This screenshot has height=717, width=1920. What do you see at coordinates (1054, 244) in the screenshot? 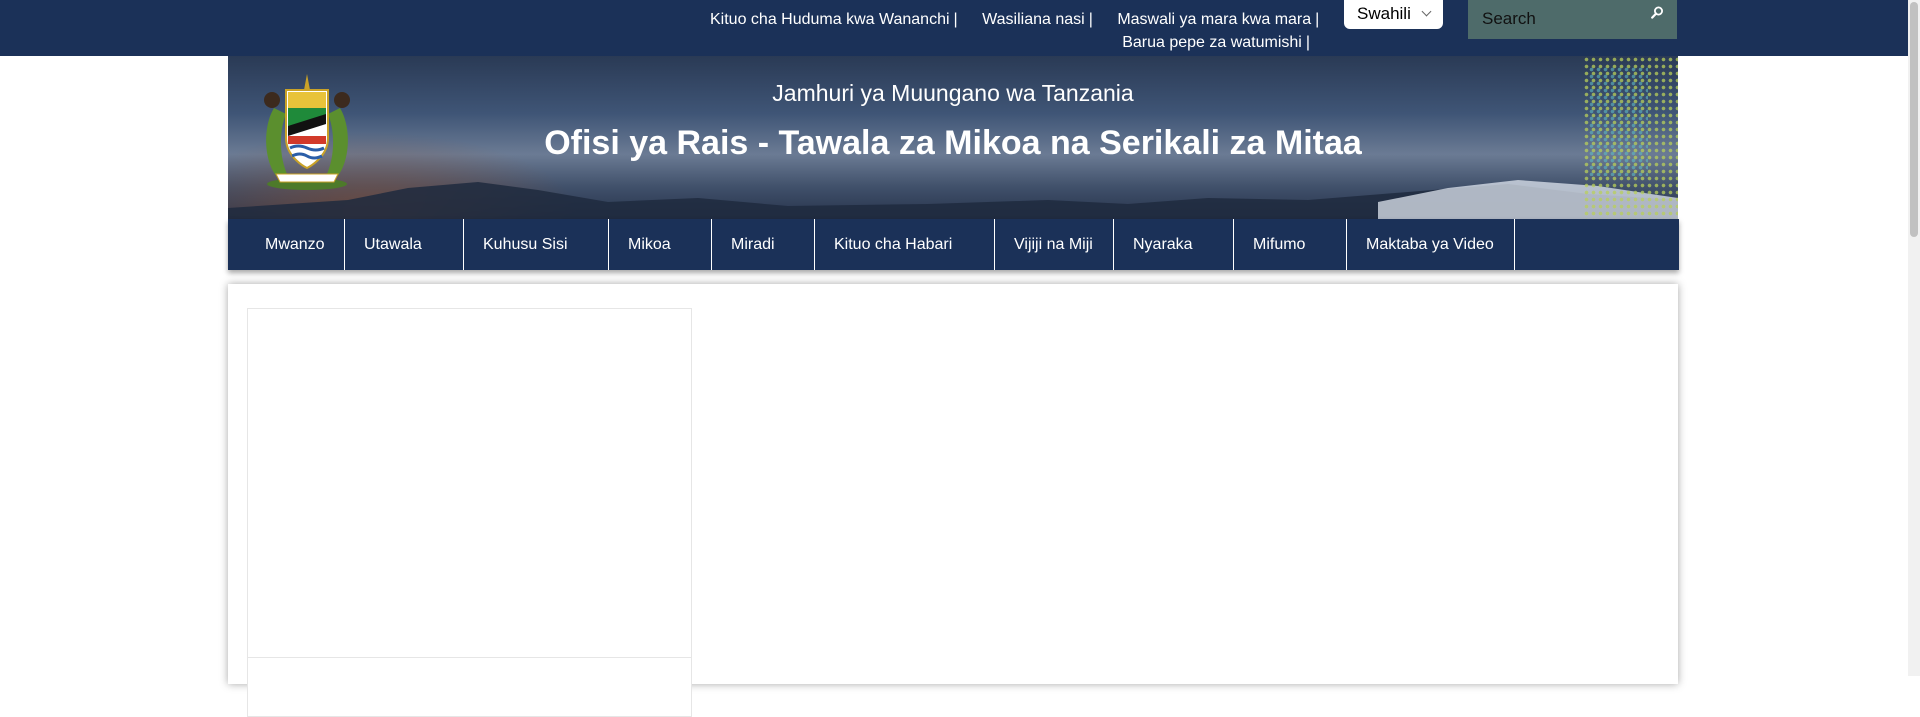
I see `nav-item-vijiji-na-miji: Vijiji na Miji` at bounding box center [1054, 244].